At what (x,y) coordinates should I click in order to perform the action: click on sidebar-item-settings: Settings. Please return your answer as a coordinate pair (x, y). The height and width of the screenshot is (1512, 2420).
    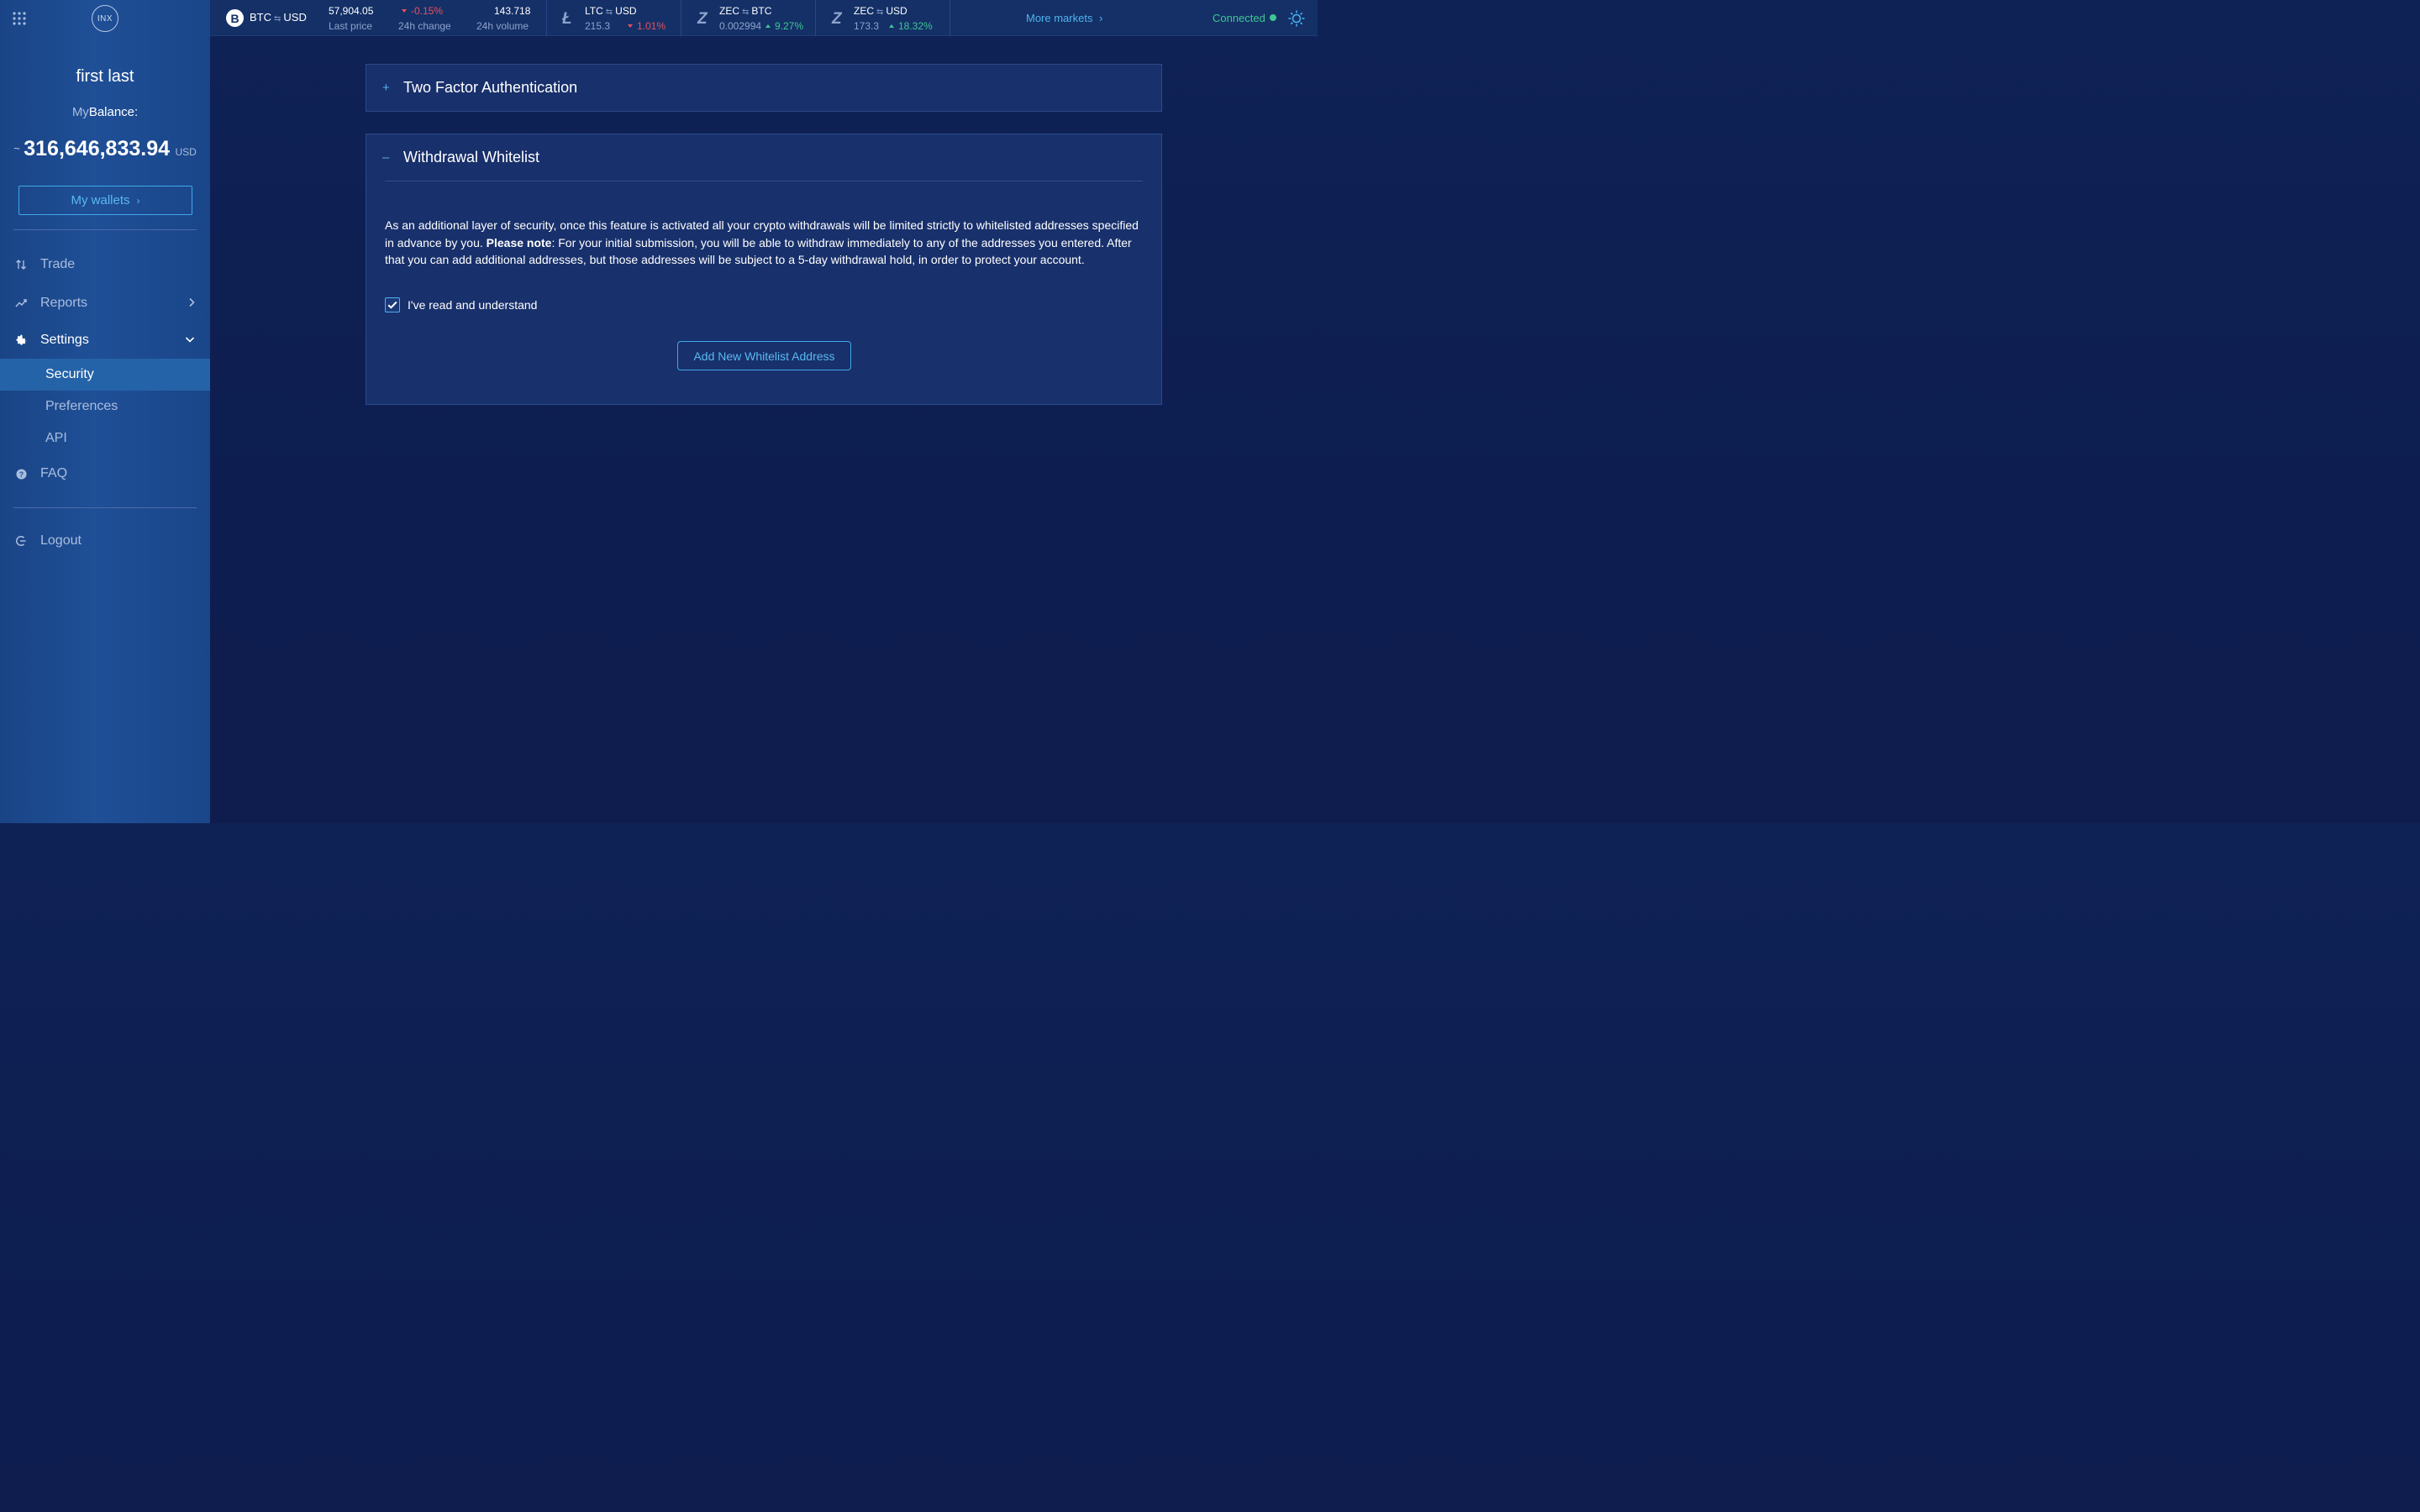
    Looking at the image, I should click on (105, 340).